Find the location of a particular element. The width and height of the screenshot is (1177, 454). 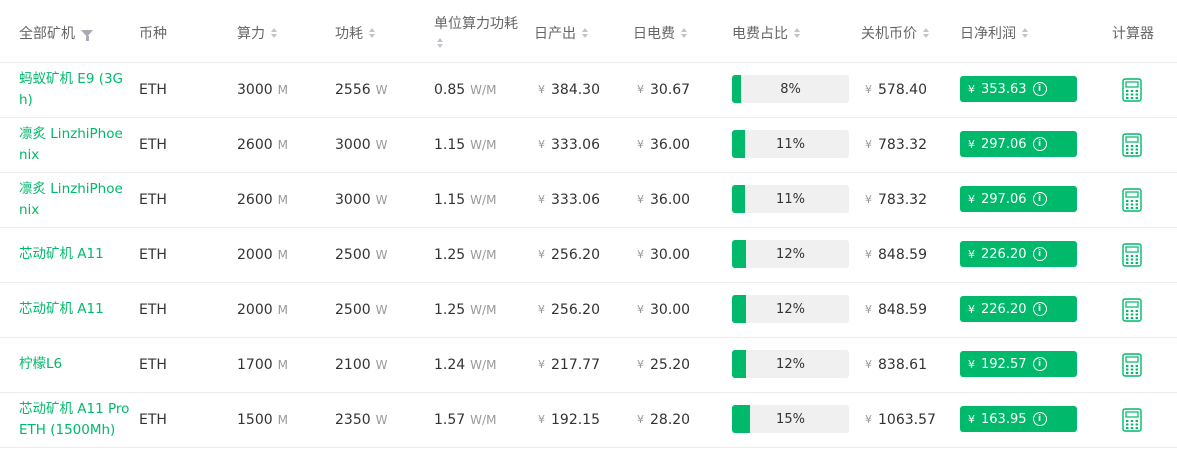

sort-daily-net-profit: 日净利润 is located at coordinates (994, 33).